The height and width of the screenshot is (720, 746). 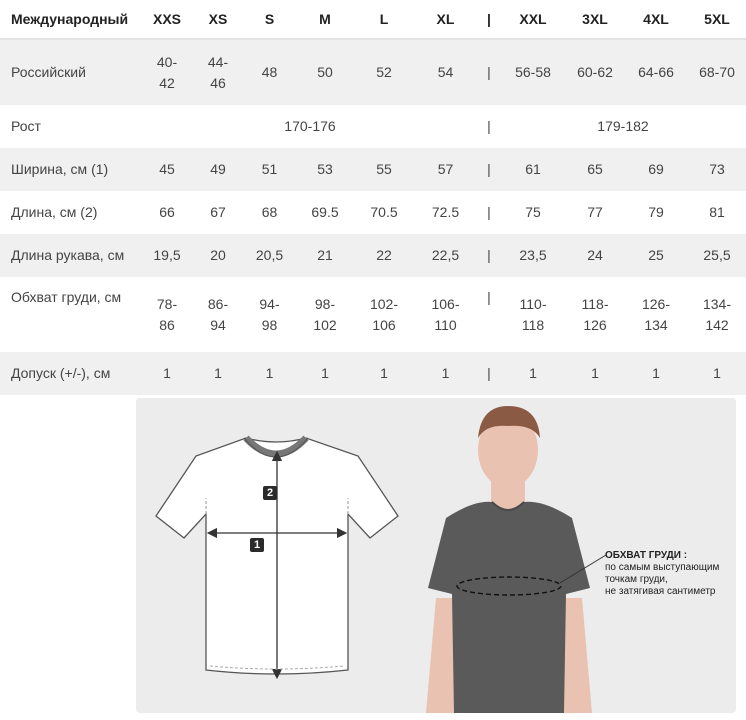 I want to click on man-figure, so click(x=516, y=559).